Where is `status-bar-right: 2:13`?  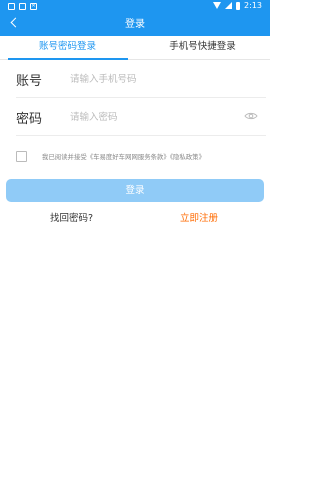 status-bar-right: 2:13 is located at coordinates (237, 5).